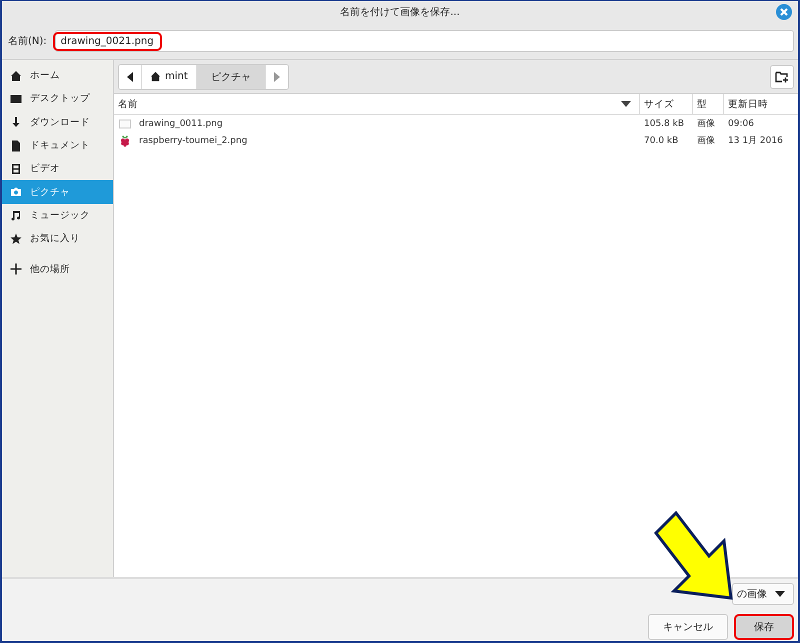 This screenshot has height=643, width=800. I want to click on sidebar-item: ダウンロード, so click(57, 122).